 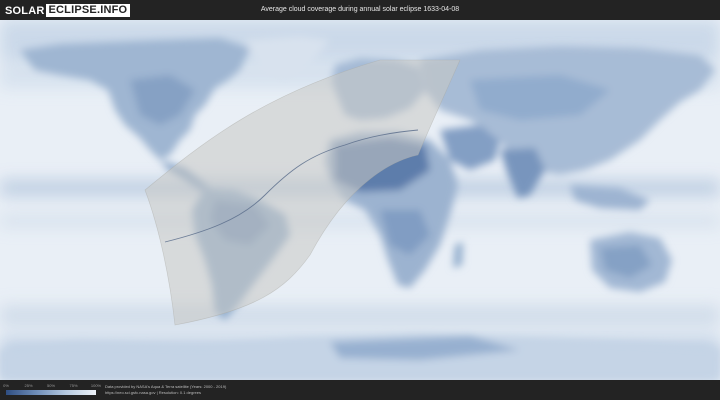 I want to click on legend-labels: 0% 25% 50% 75% 100%, so click(x=52, y=386).